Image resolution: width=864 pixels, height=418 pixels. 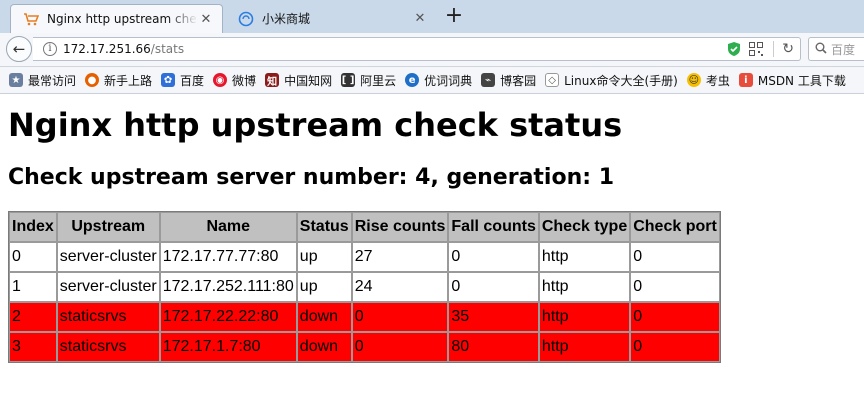 I want to click on cell-fall-counts: 80, so click(x=493, y=347).